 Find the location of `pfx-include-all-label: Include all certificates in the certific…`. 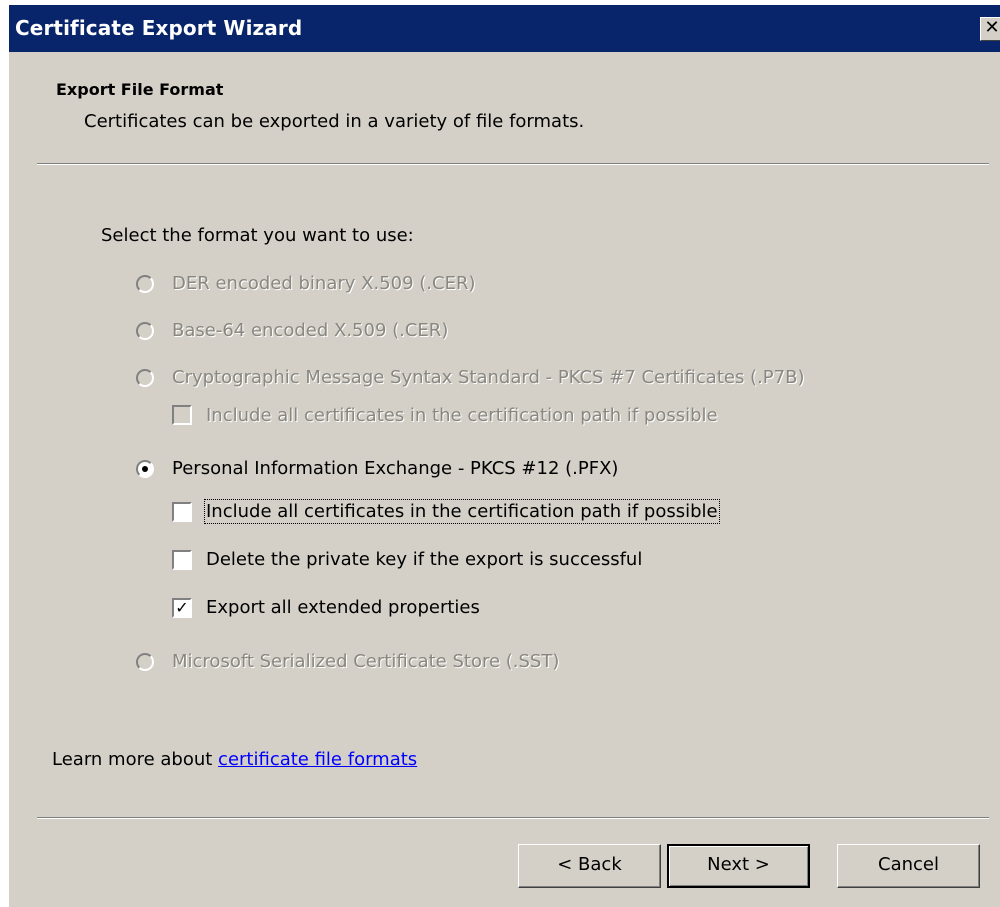

pfx-include-all-label: Include all certificates in the certific… is located at coordinates (462, 511).